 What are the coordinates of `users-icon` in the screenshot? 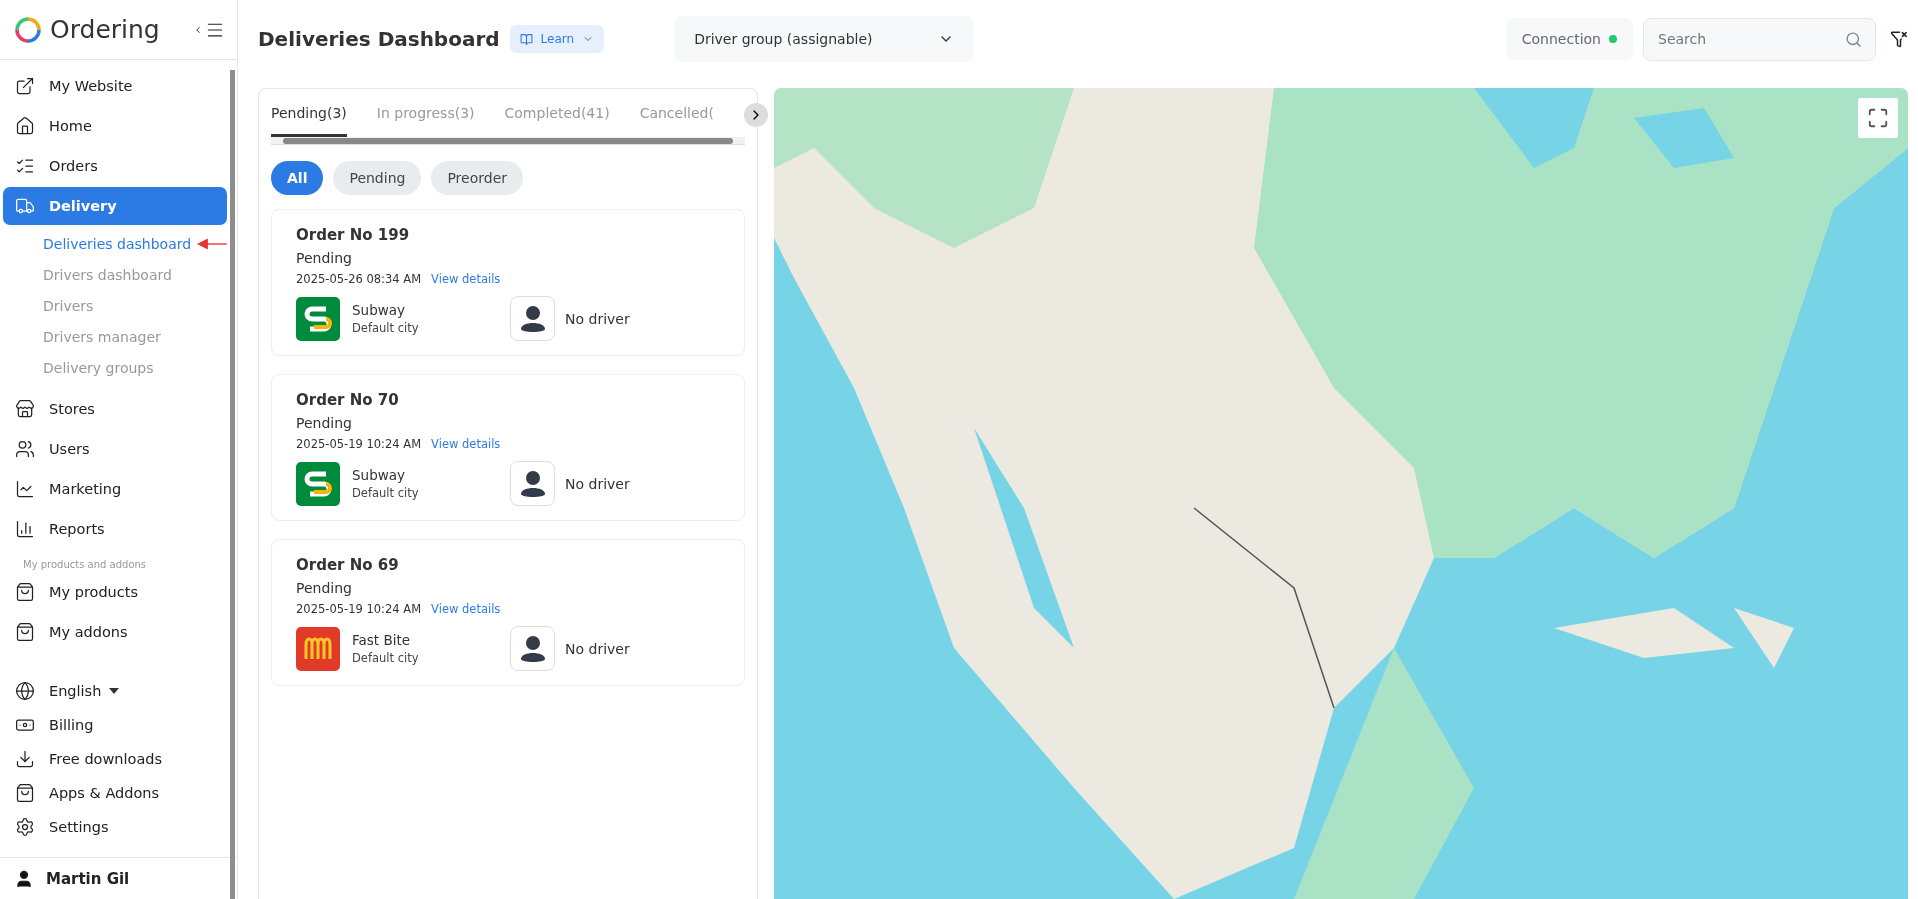 It's located at (25, 449).